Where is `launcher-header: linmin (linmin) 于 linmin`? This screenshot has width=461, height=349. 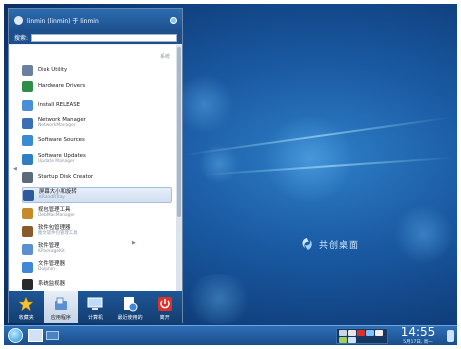 launcher-header: linmin (linmin) 于 linmin is located at coordinates (95, 20).